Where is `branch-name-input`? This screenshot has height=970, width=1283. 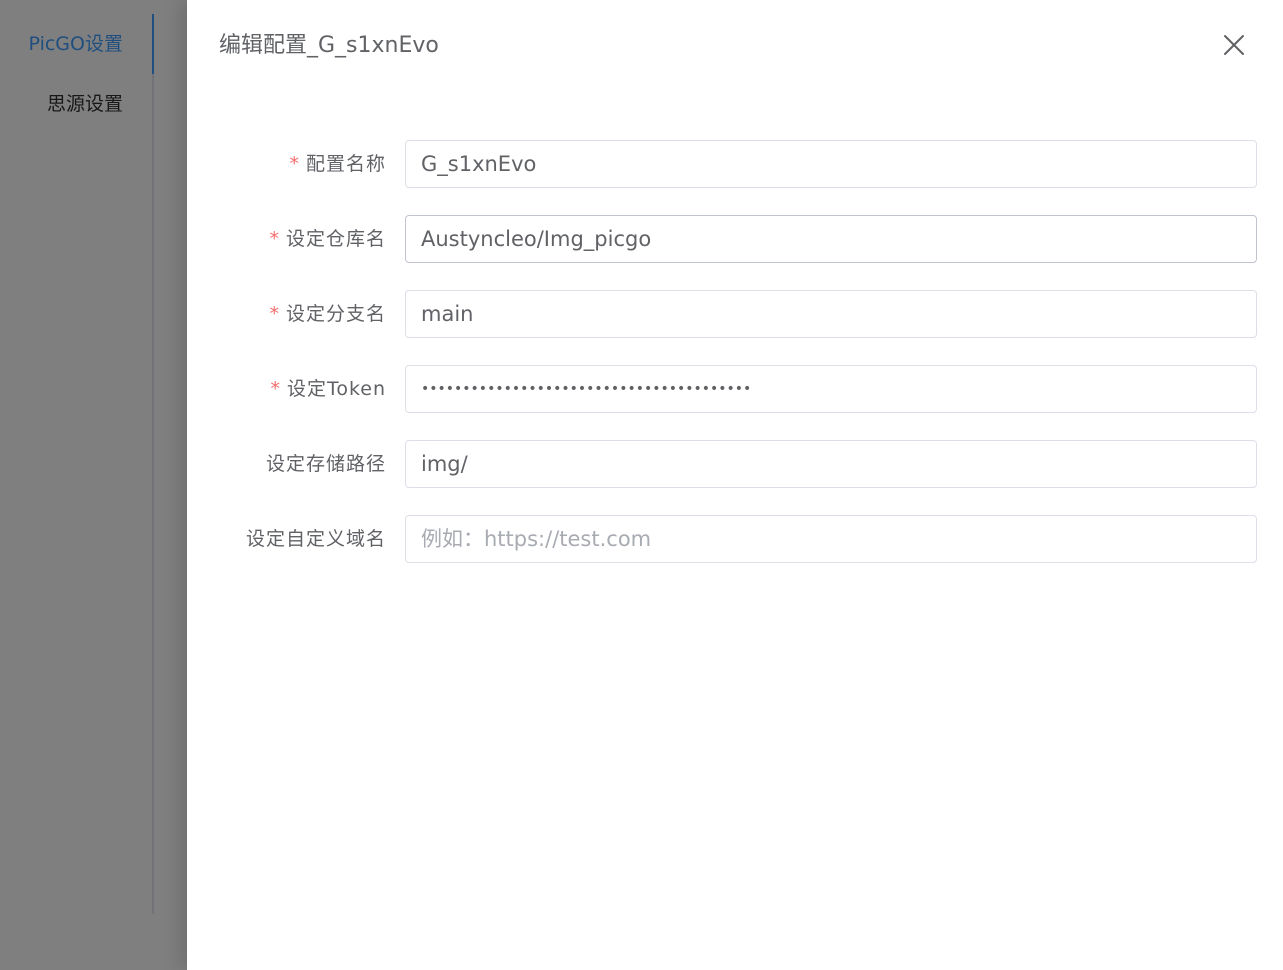 branch-name-input is located at coordinates (831, 314).